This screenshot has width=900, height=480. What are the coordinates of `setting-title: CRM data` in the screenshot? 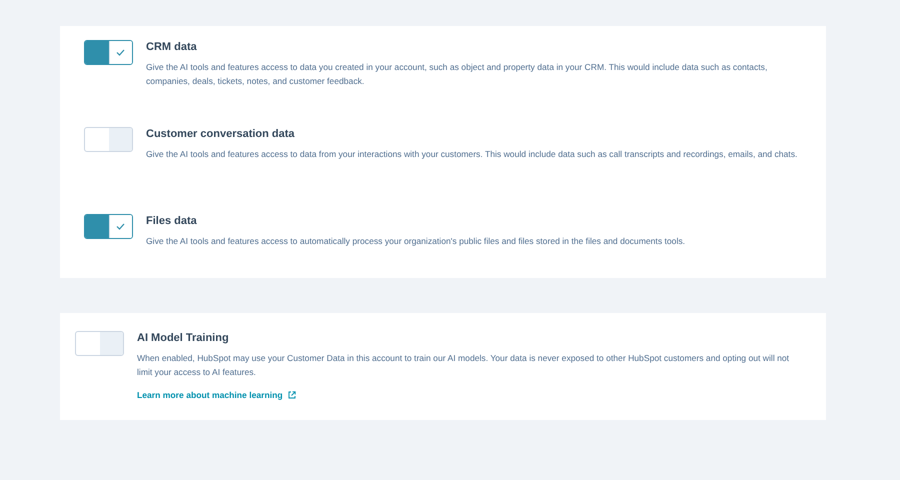 It's located at (172, 47).